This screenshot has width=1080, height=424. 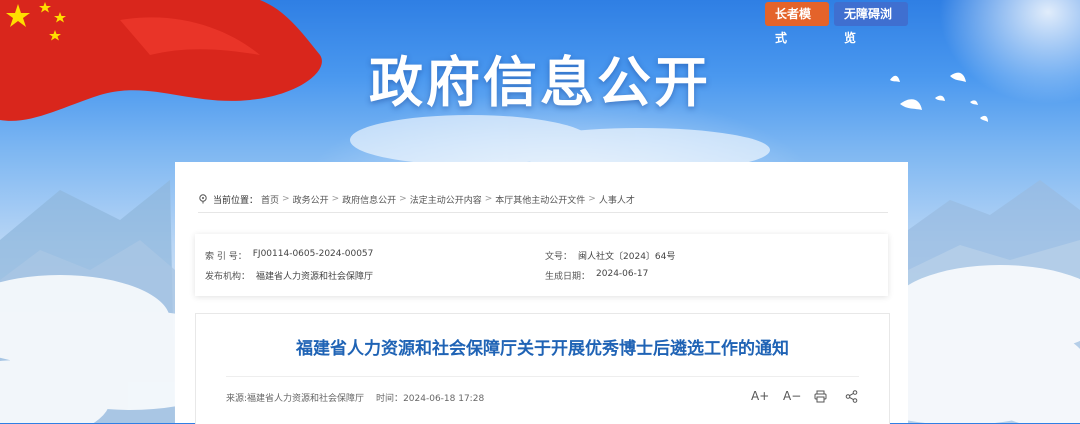 What do you see at coordinates (270, 199) in the screenshot?
I see `breadcrumb-link-home: 首页` at bounding box center [270, 199].